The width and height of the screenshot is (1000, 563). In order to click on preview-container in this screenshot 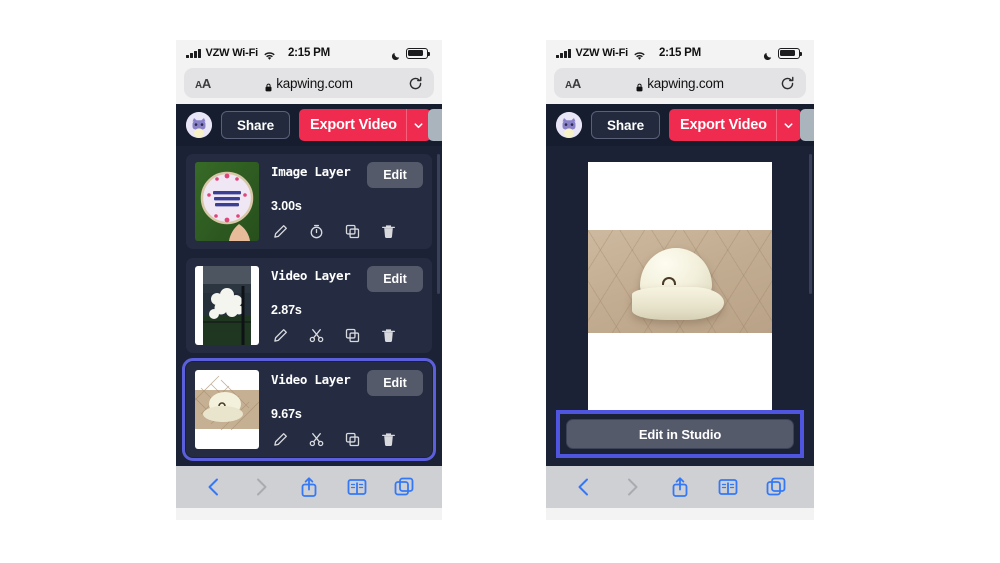, I will do `click(680, 278)`.